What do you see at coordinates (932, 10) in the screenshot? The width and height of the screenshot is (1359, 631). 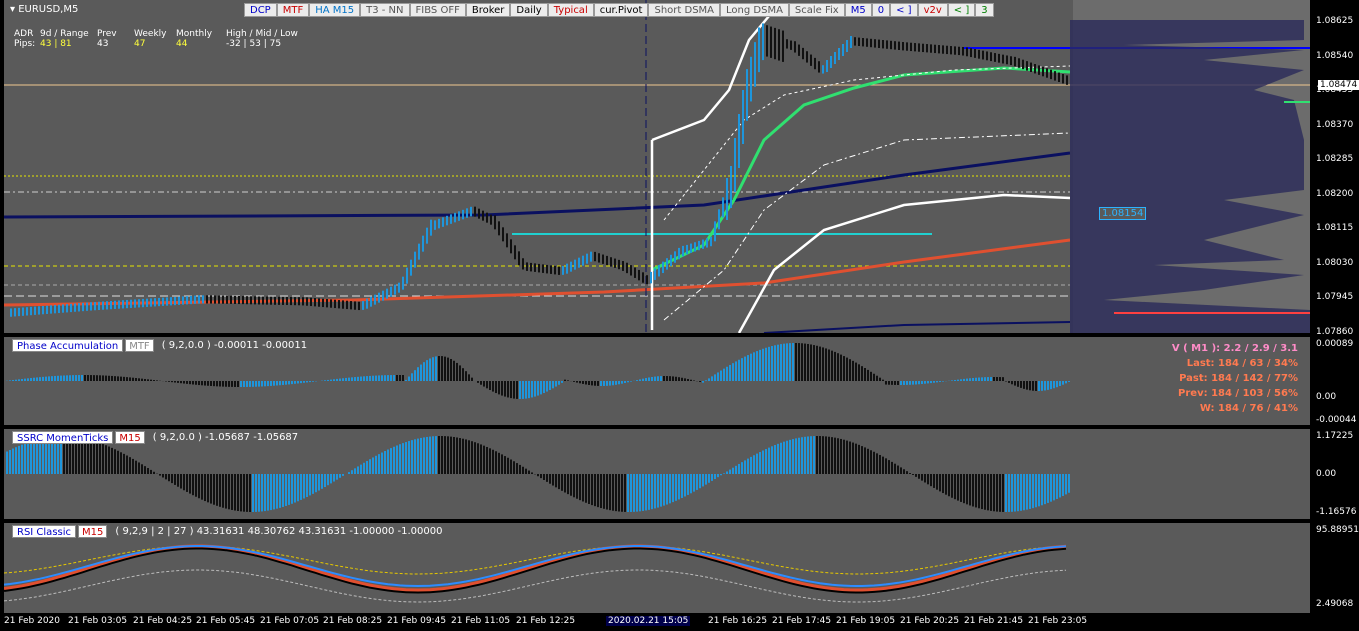 I see `toolbar-button-15: v2v` at bounding box center [932, 10].